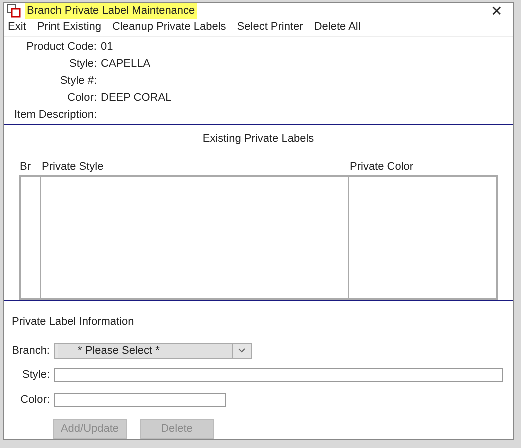 The width and height of the screenshot is (521, 448). What do you see at coordinates (153, 350) in the screenshot?
I see `branch-dropdown: * Please Select *` at bounding box center [153, 350].